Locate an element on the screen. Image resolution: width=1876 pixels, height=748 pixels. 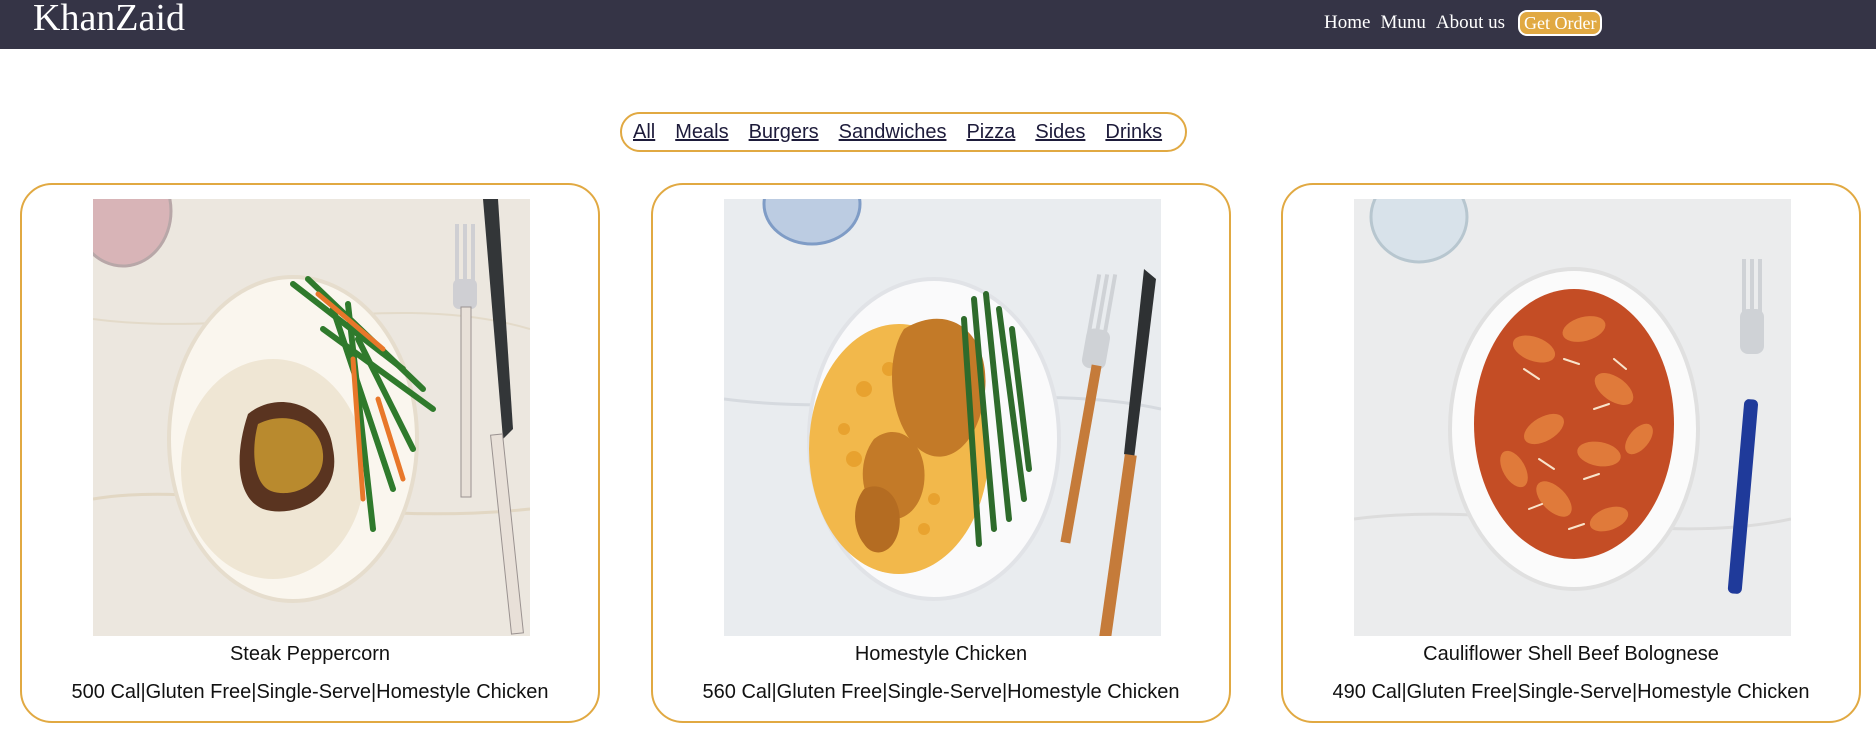
filter-sandwiches: Sandwiches is located at coordinates (893, 132).